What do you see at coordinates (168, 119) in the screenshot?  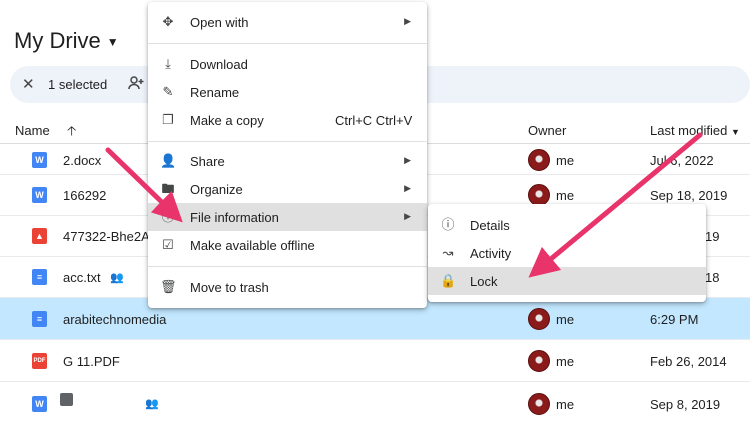 I see `copy-icon: ❐` at bounding box center [168, 119].